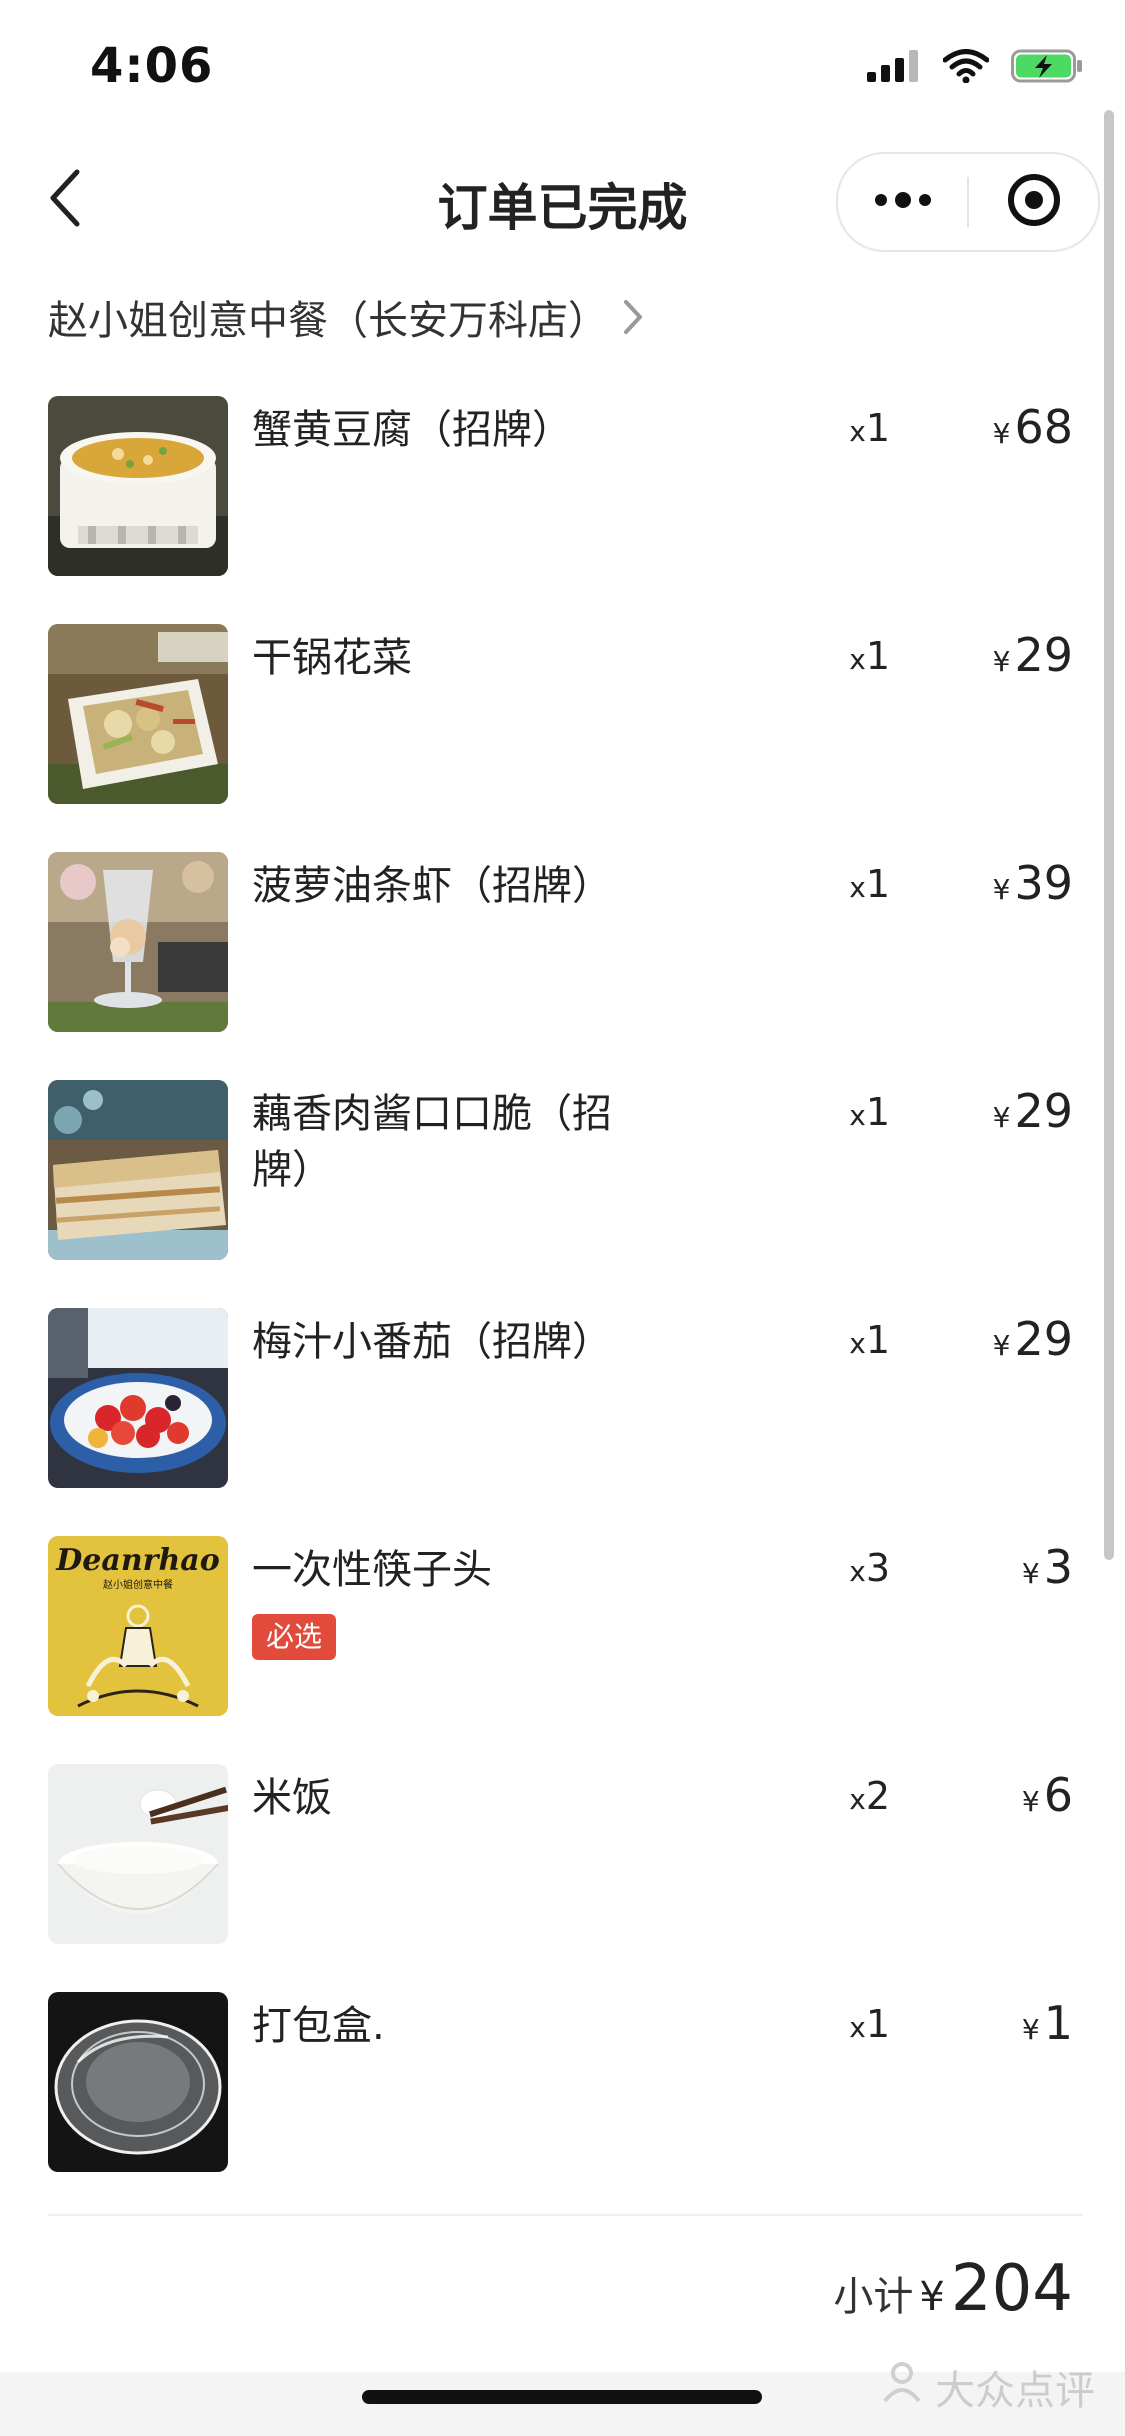  Describe the element at coordinates (562, 60) in the screenshot. I see `status-bar: 4:06` at that location.